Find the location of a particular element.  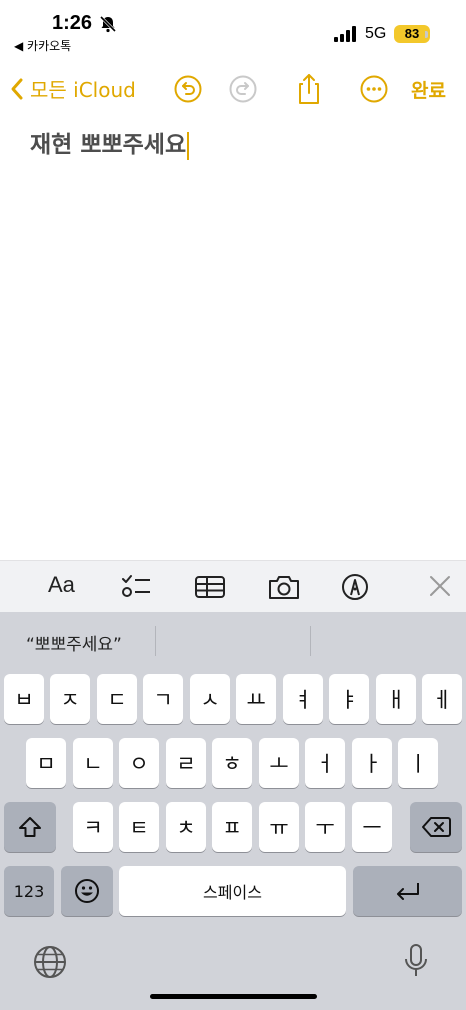

key: ㅋ is located at coordinates (93, 827).